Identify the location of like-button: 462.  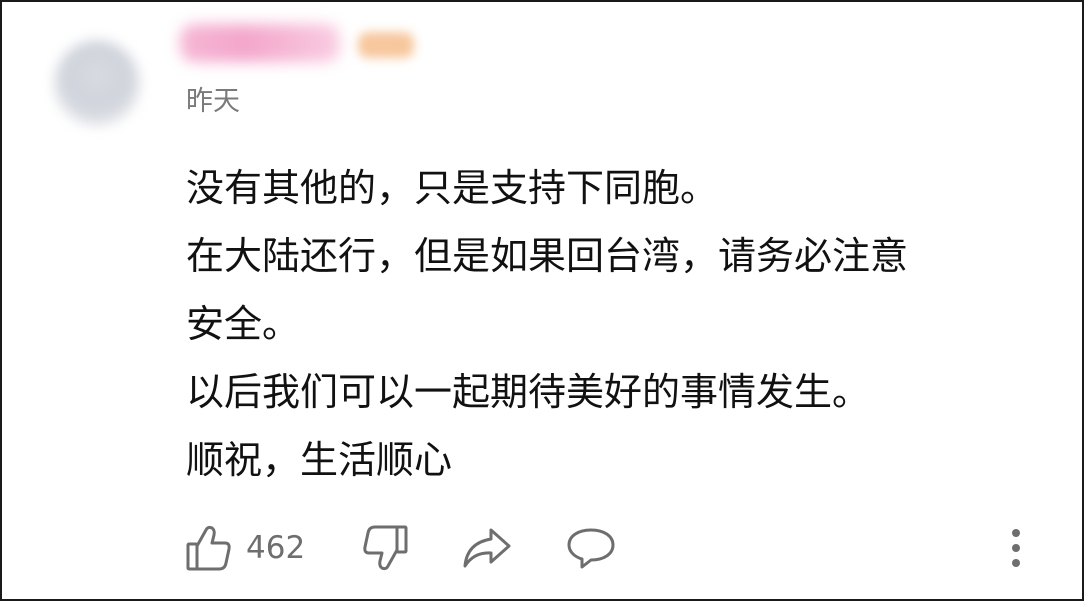
(245, 548).